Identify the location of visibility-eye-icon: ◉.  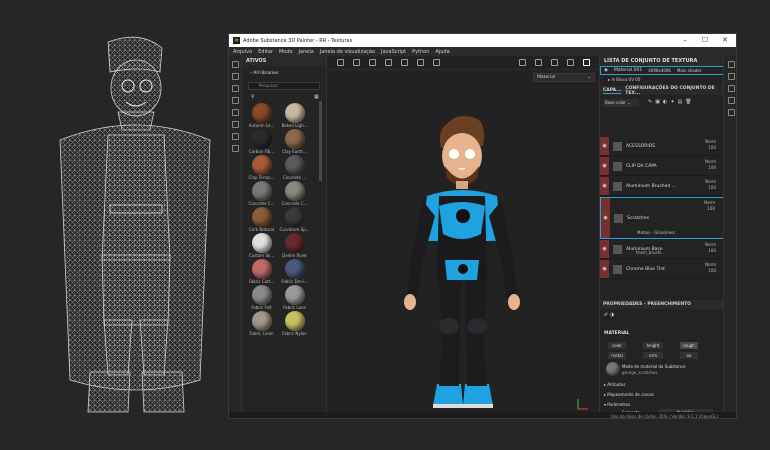
(606, 70).